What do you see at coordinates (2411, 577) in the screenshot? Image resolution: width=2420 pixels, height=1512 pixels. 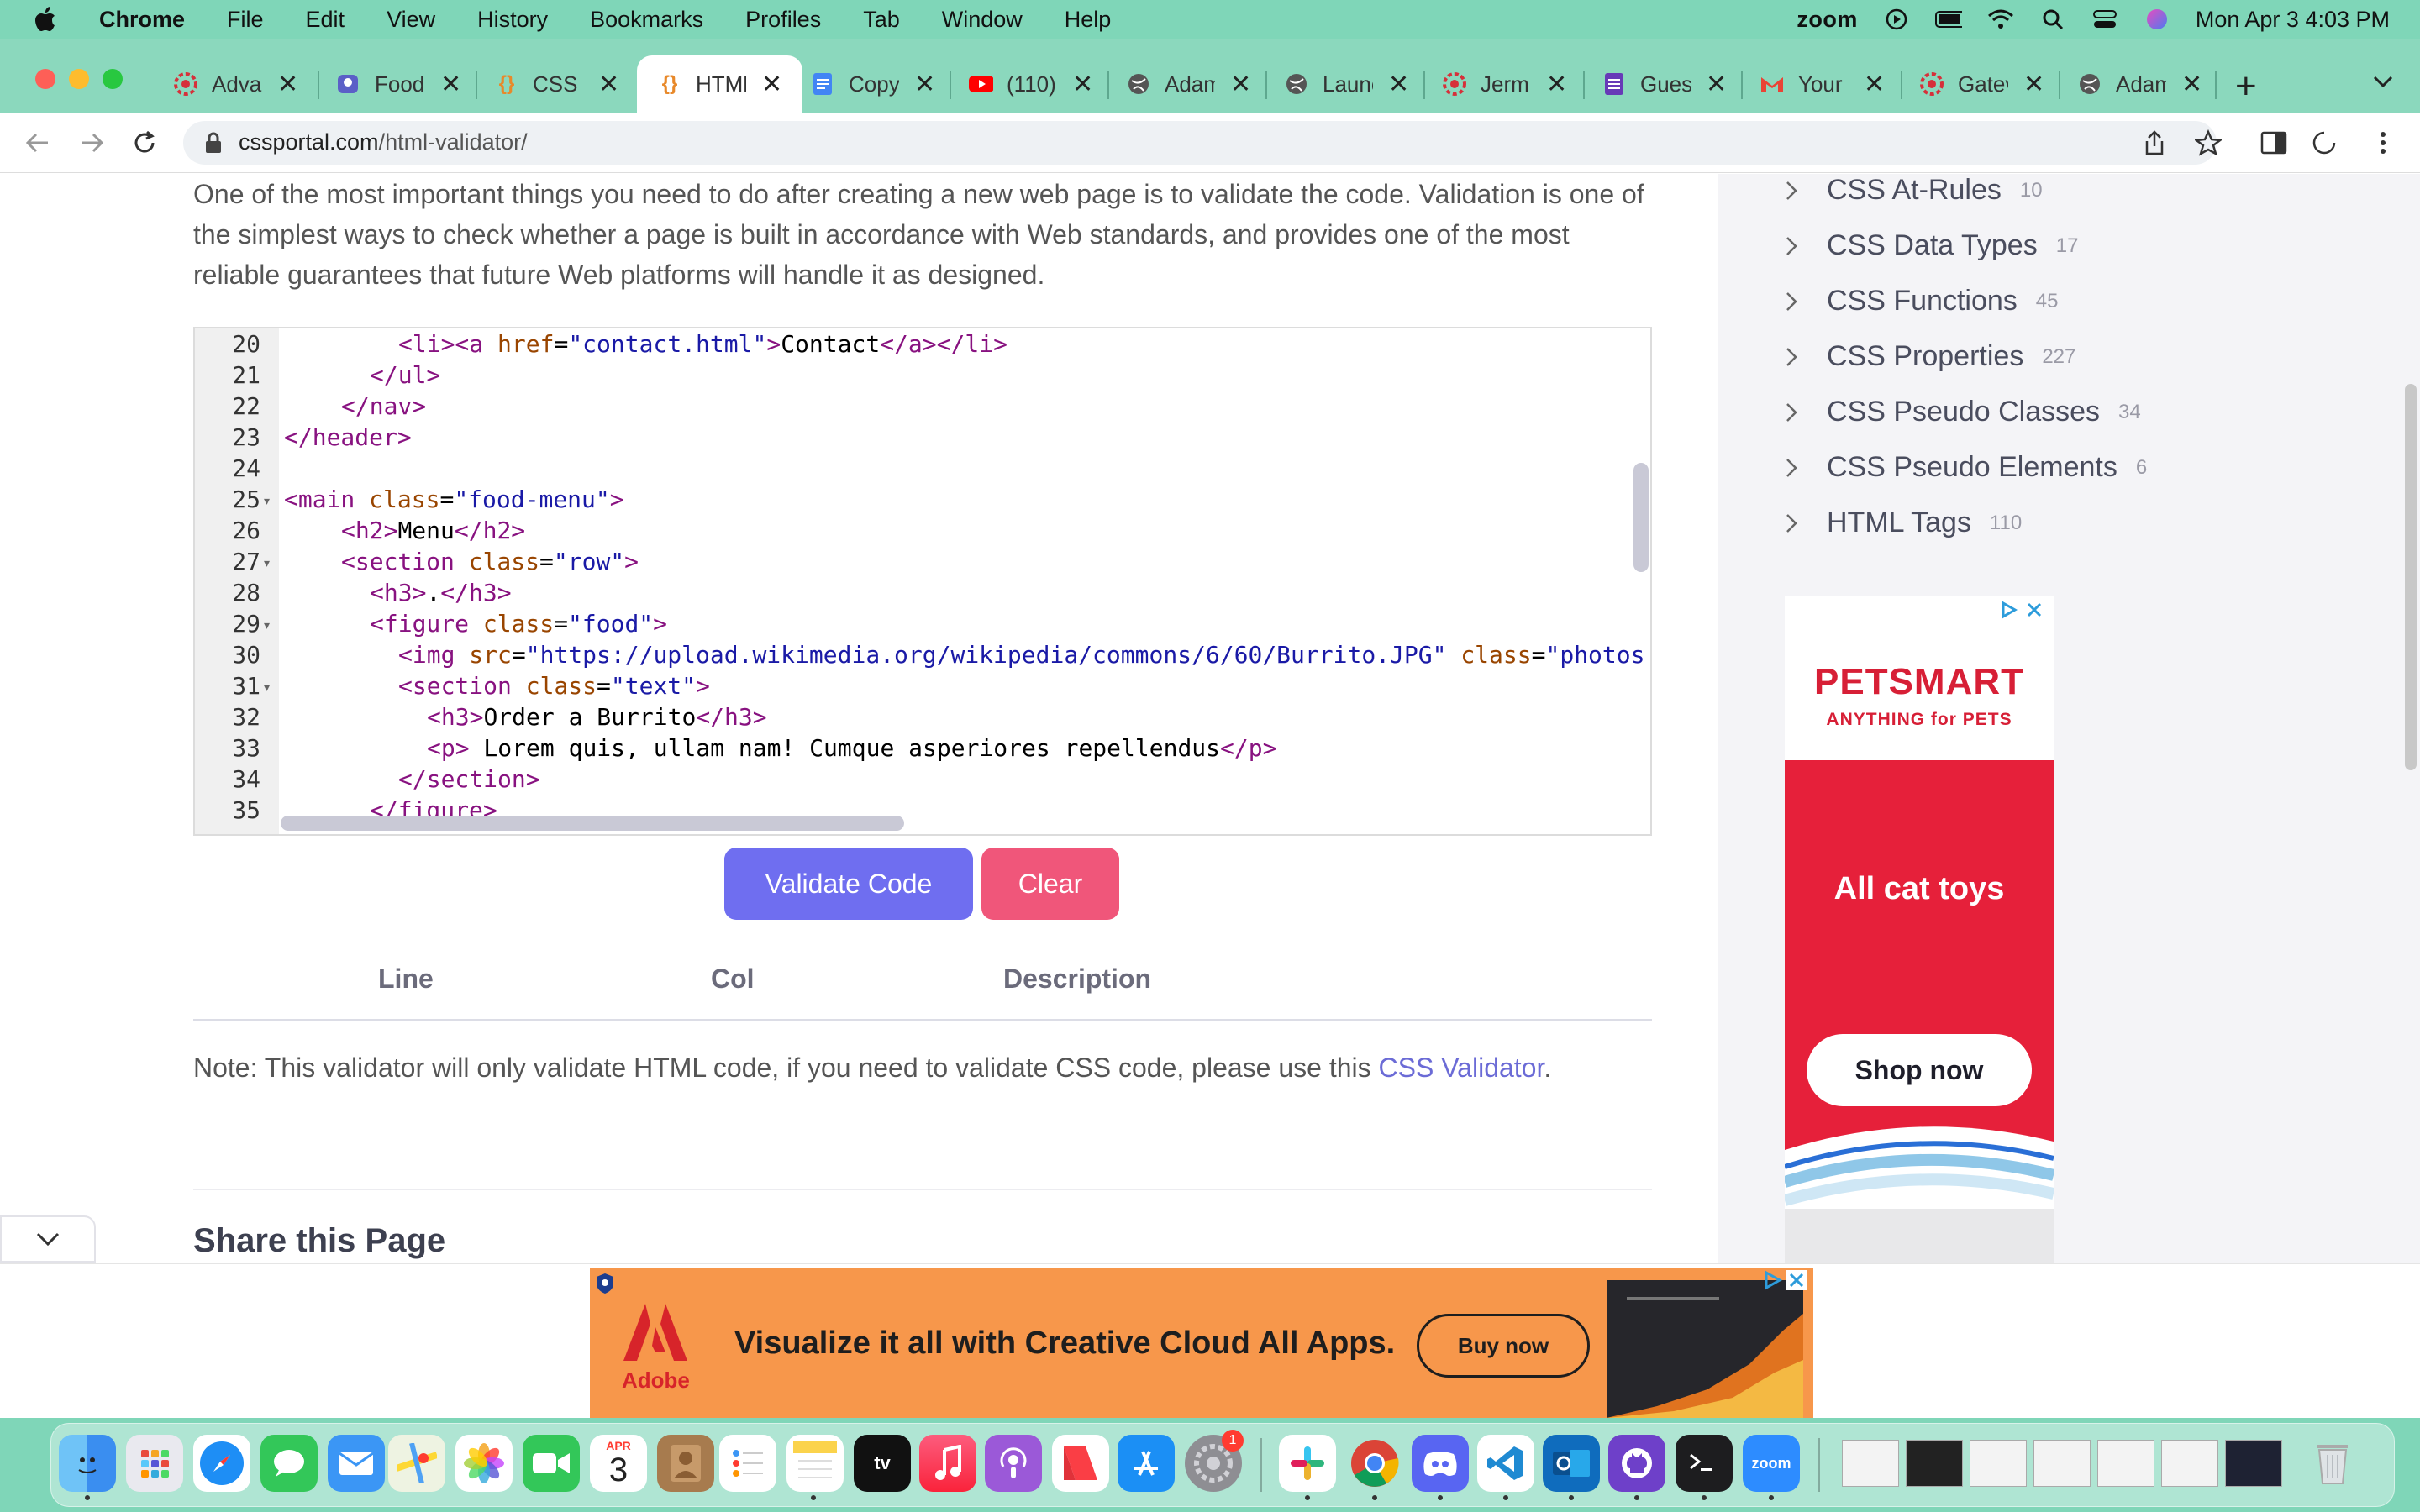 I see `page-scrollbar` at bounding box center [2411, 577].